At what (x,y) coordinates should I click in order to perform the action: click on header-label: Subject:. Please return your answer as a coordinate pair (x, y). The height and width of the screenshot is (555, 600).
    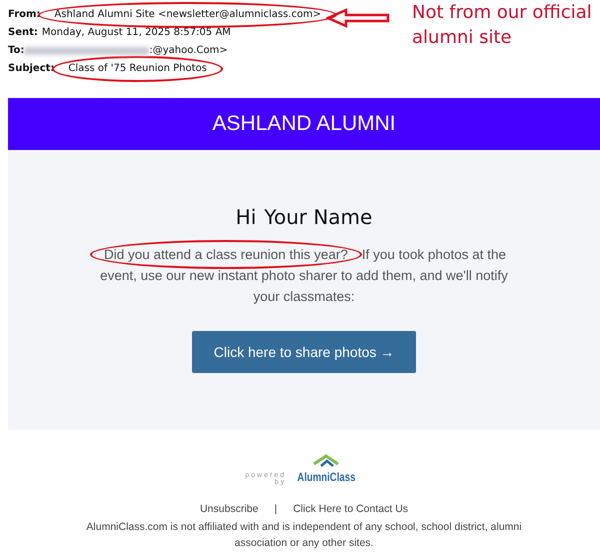
    Looking at the image, I should click on (31, 69).